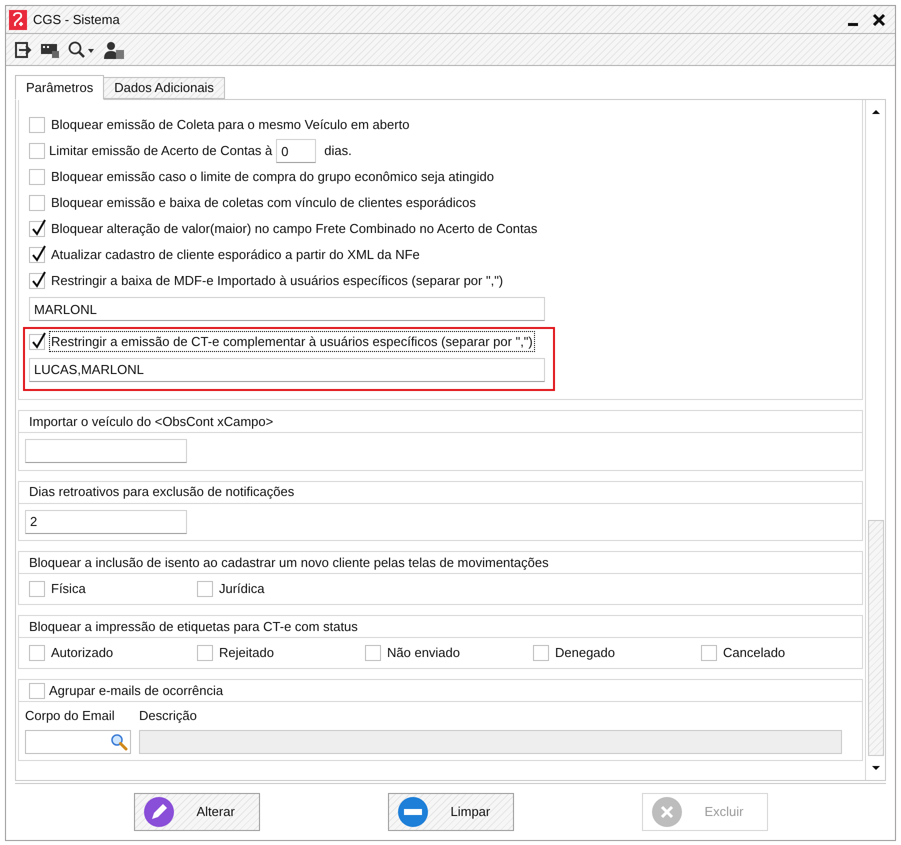 Image resolution: width=901 pixels, height=845 pixels. I want to click on checkbox-label: Bloquear alteração de valor(maior) no campo Frete Combinado no Acerto de Contas, so click(294, 229).